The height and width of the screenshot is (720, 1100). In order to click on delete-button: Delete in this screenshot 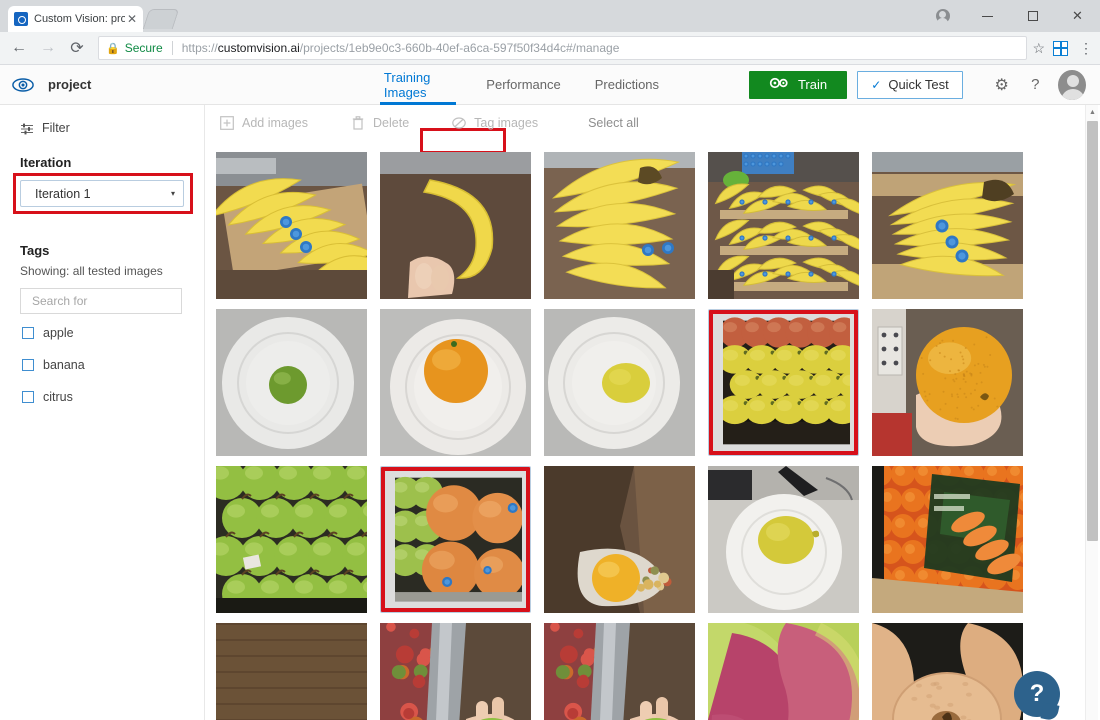, I will do `click(379, 122)`.